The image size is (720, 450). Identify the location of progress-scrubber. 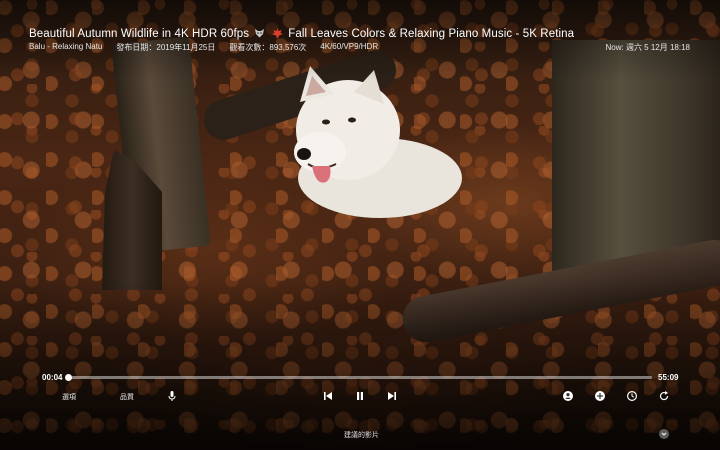
(68, 377).